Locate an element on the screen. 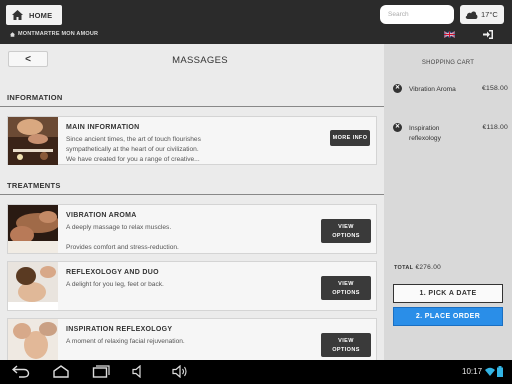  info-card-image is located at coordinates (33, 141).